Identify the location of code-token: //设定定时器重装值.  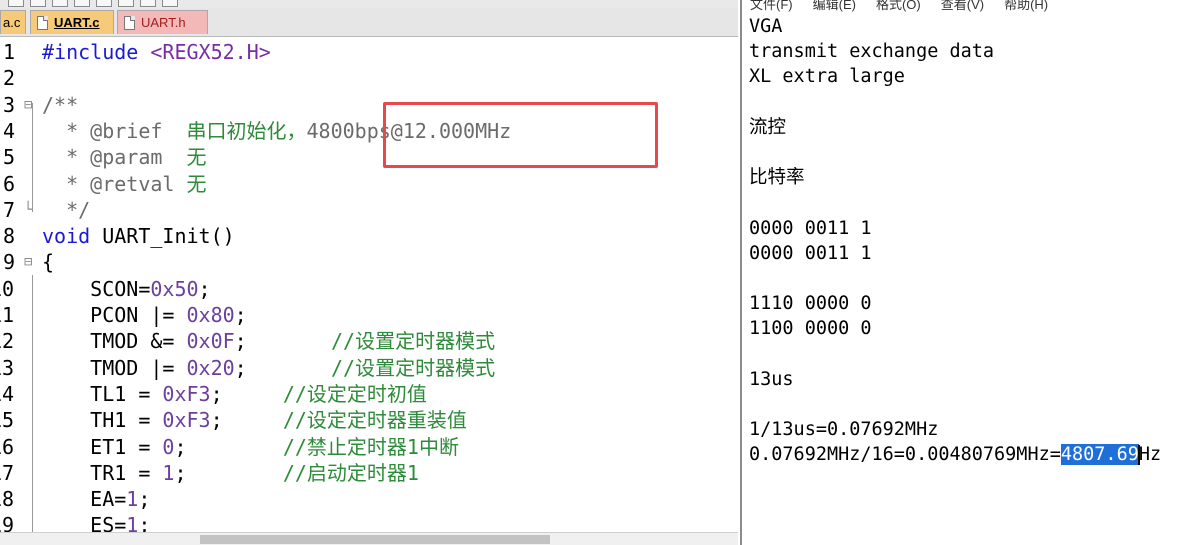
(374, 420).